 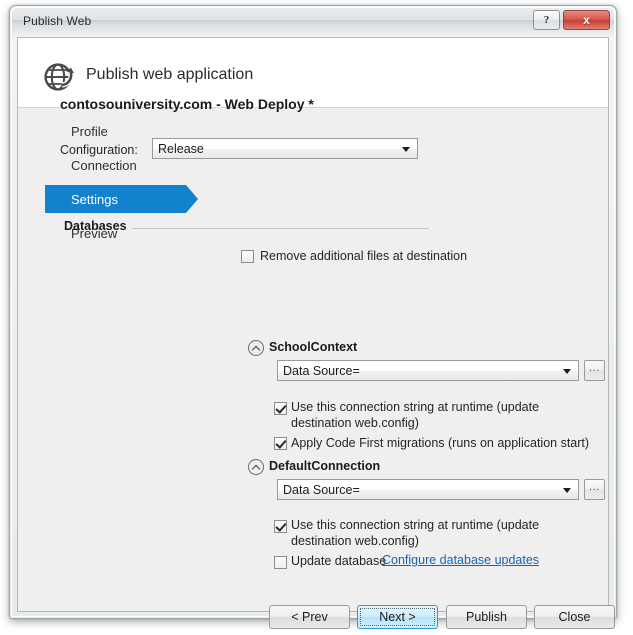 What do you see at coordinates (313, 22) in the screenshot?
I see `title-bar: Publish Web ? x` at bounding box center [313, 22].